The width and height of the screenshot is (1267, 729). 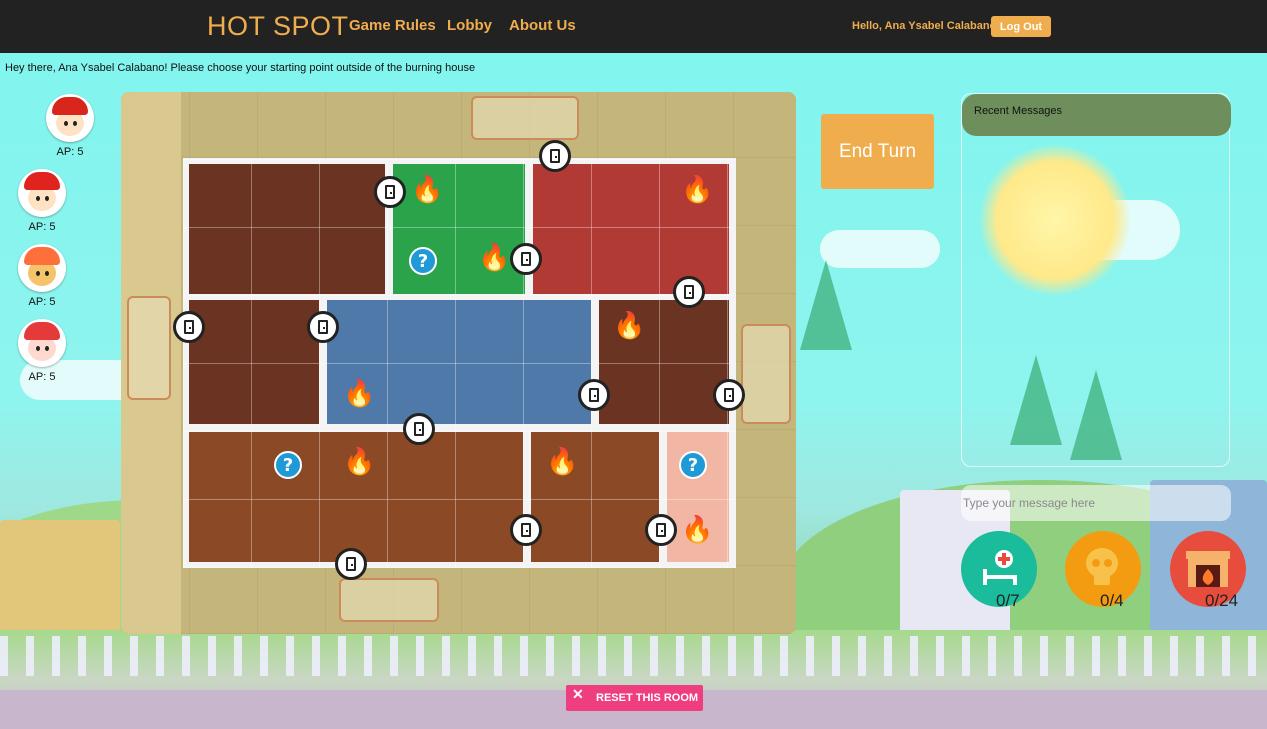 What do you see at coordinates (42, 268) in the screenshot?
I see `firefighter-dog-avatar` at bounding box center [42, 268].